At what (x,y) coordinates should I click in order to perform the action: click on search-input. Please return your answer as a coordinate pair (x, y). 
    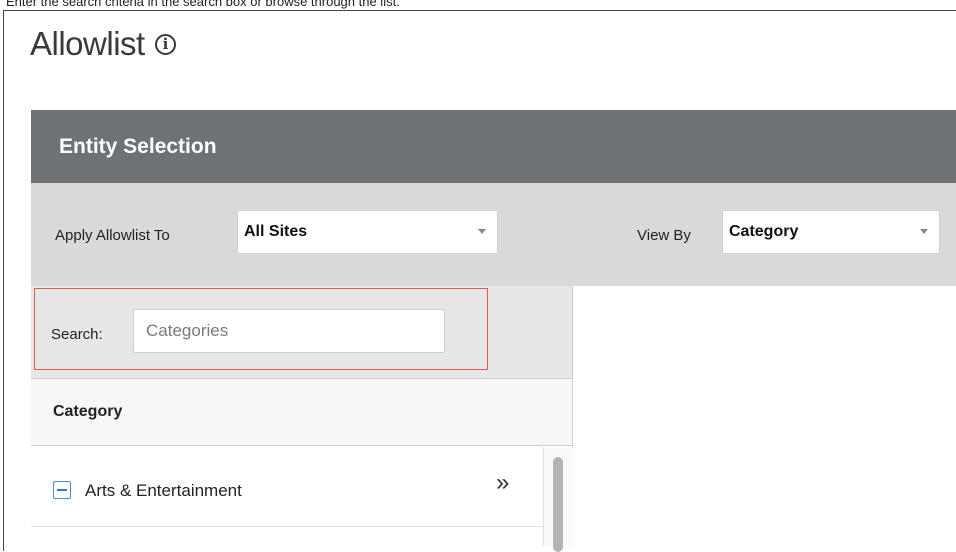
    Looking at the image, I should click on (289, 331).